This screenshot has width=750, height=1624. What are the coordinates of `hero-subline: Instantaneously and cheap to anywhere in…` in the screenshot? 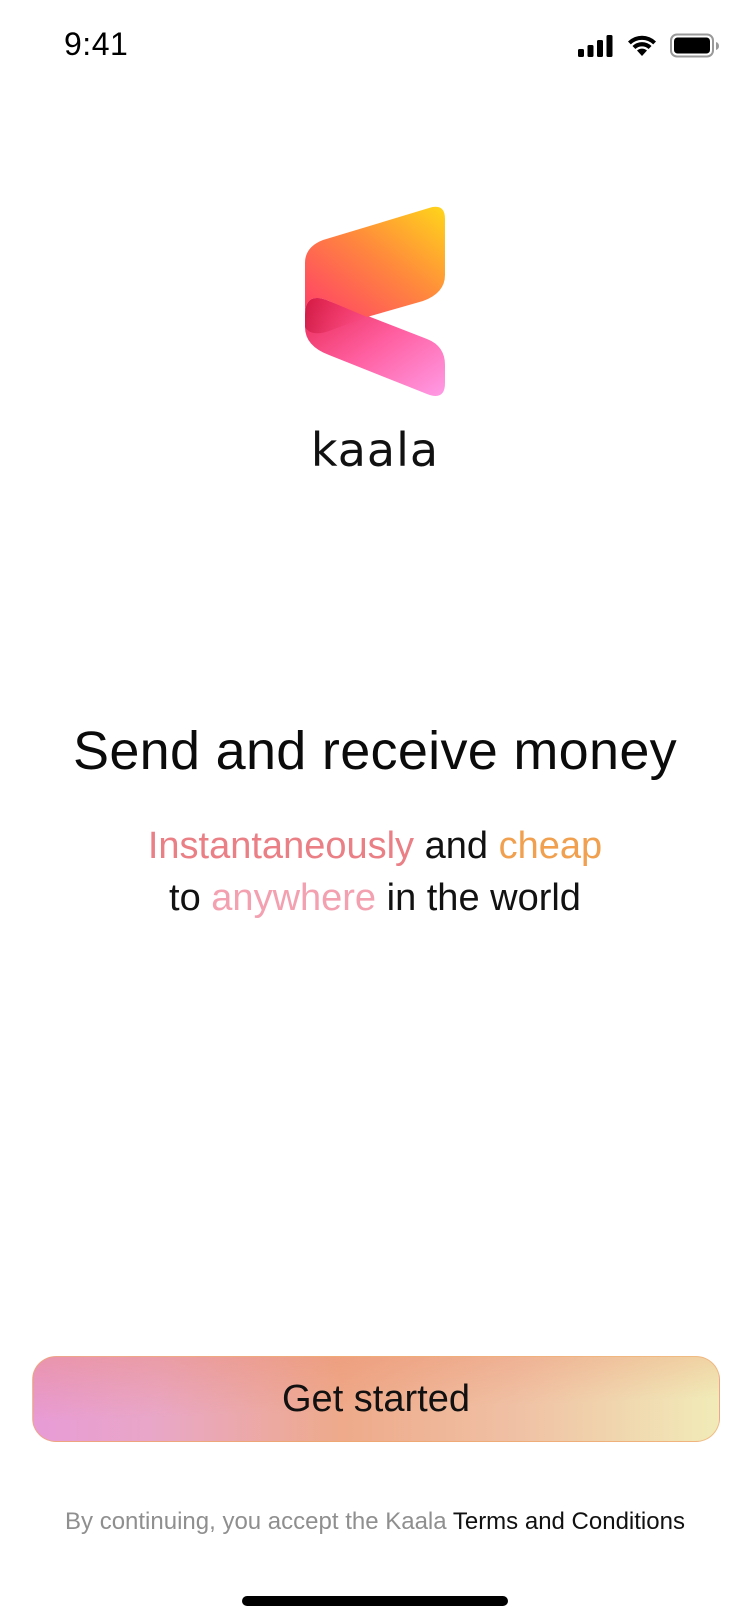 It's located at (375, 872).